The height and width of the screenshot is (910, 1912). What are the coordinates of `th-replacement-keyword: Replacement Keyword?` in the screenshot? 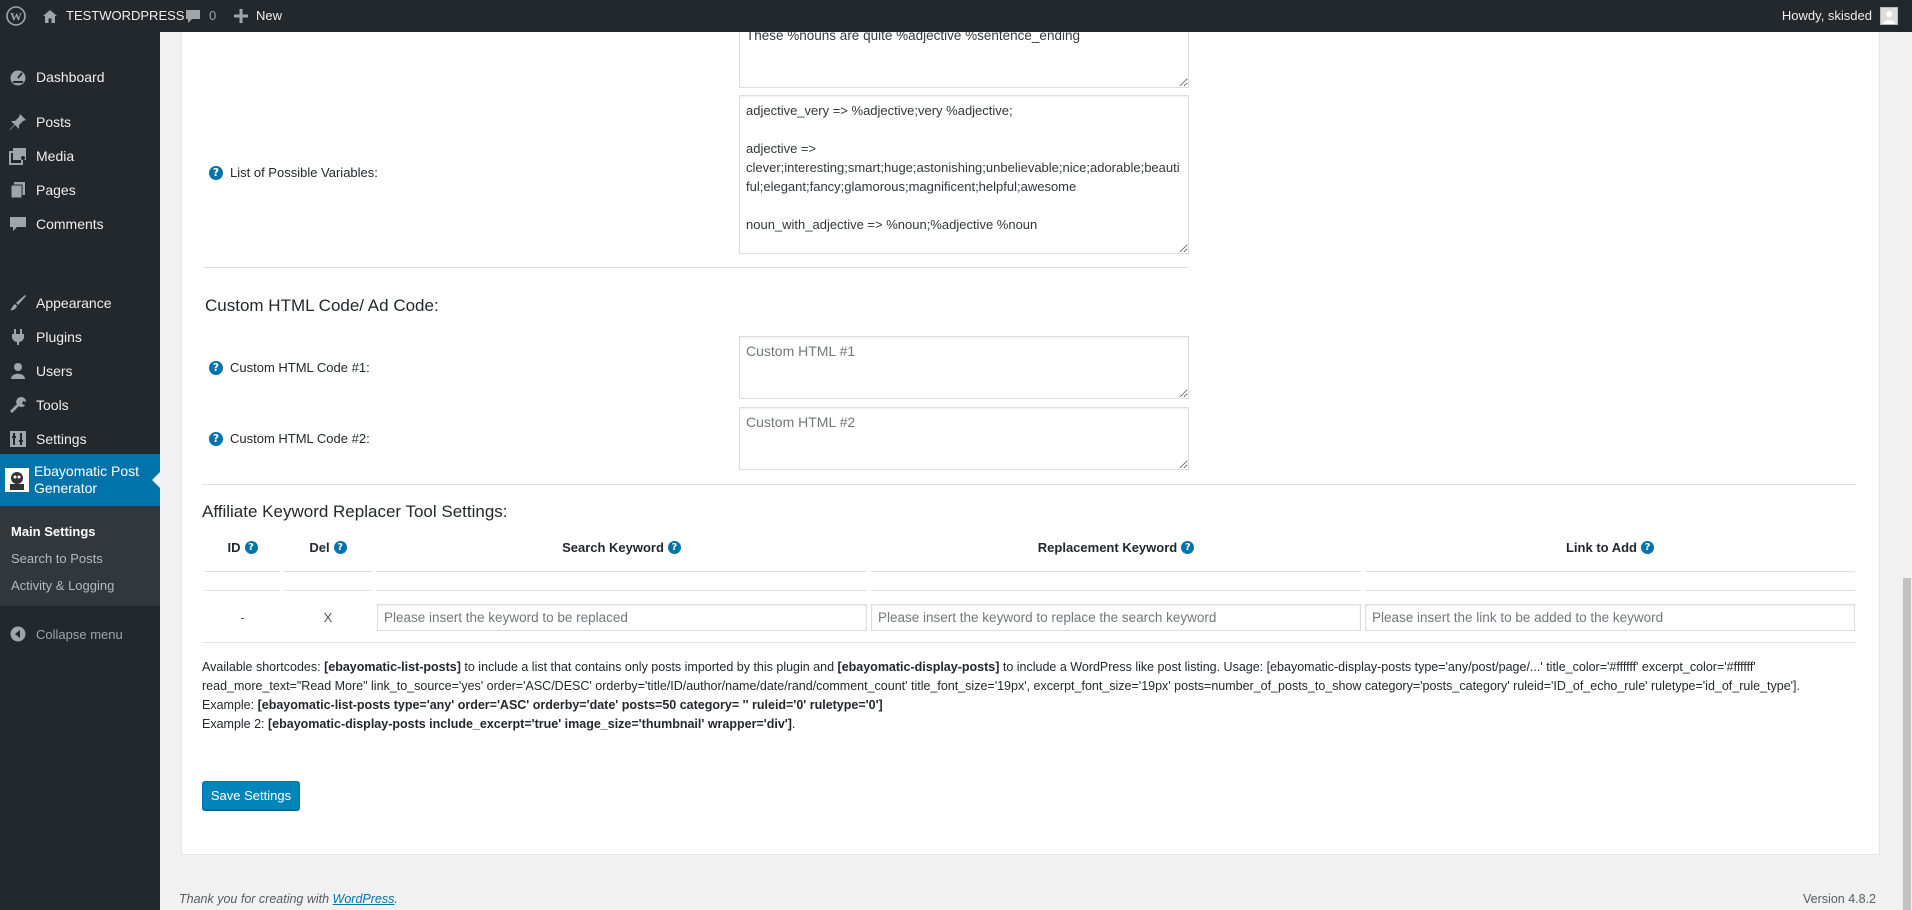 It's located at (1116, 547).